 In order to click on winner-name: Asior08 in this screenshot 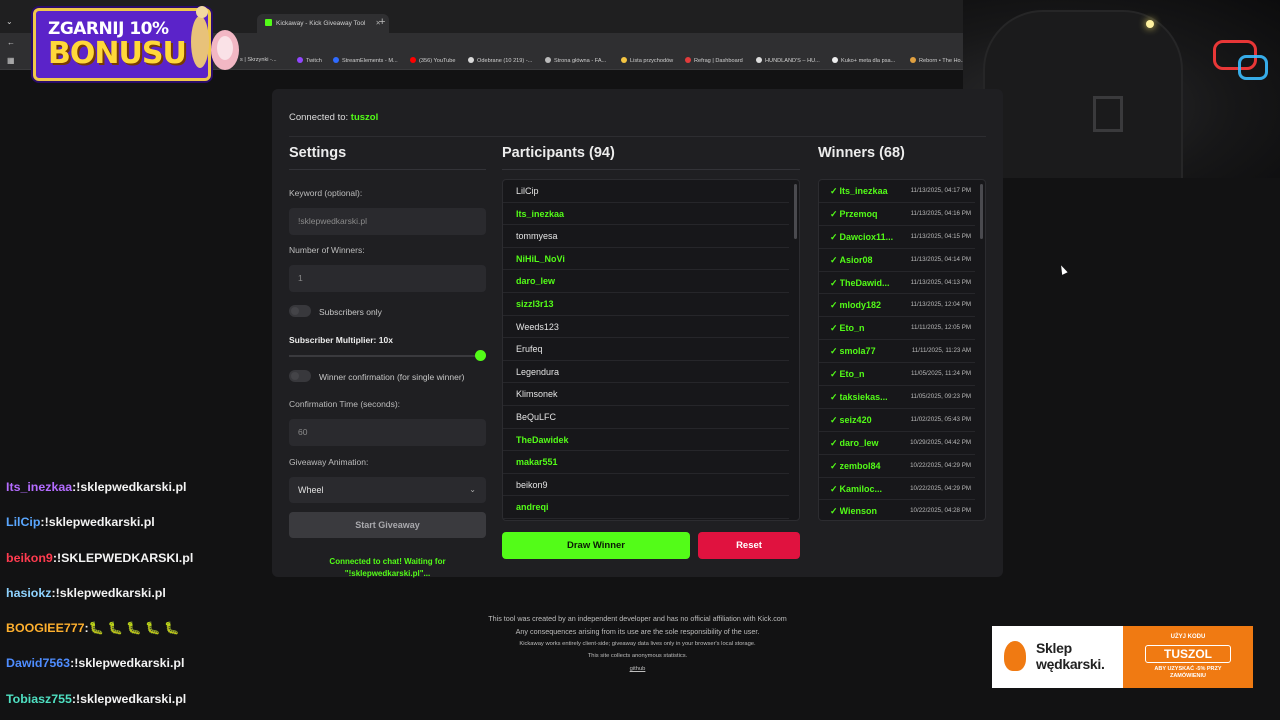, I will do `click(856, 259)`.